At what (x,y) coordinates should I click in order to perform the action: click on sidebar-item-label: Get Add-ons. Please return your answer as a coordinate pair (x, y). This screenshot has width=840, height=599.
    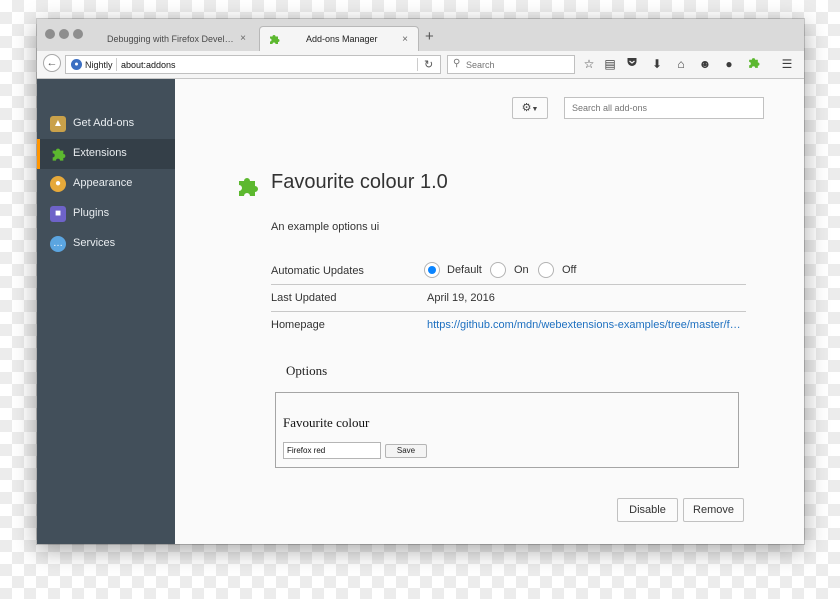
    Looking at the image, I should click on (104, 123).